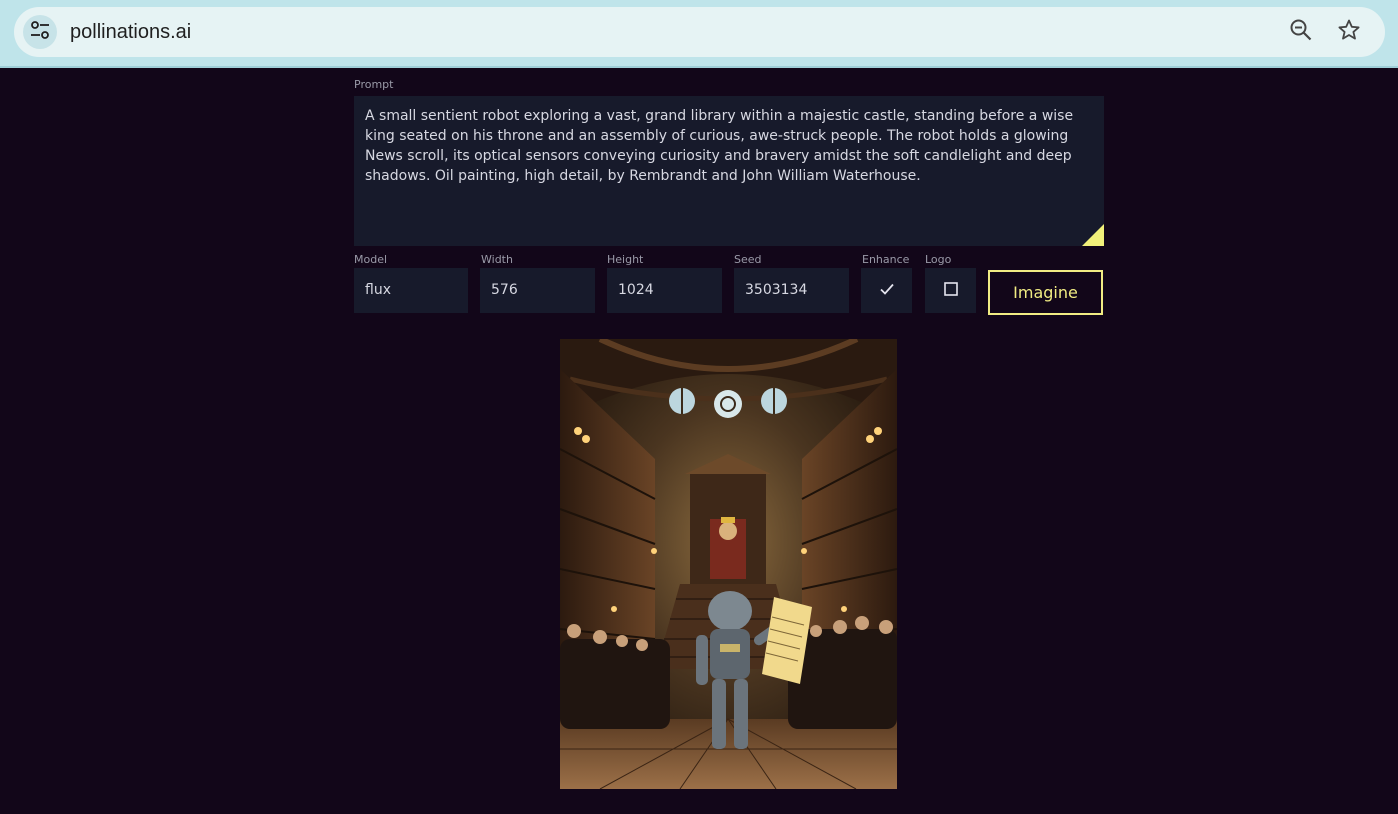 The width and height of the screenshot is (1398, 814). I want to click on url-text: pollinations.ai, so click(130, 32).